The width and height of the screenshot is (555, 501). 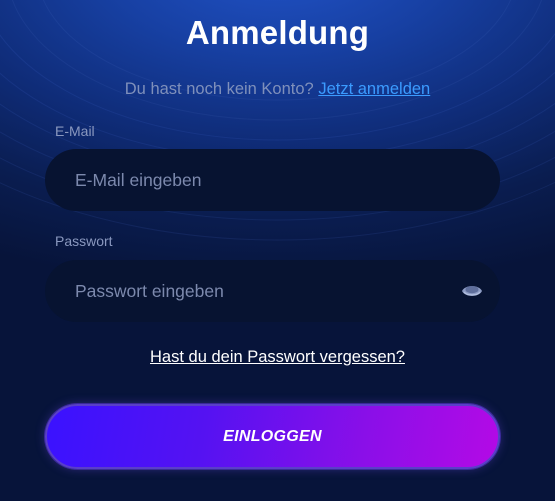 I want to click on login-button: EINLOGGEN, so click(x=272, y=436).